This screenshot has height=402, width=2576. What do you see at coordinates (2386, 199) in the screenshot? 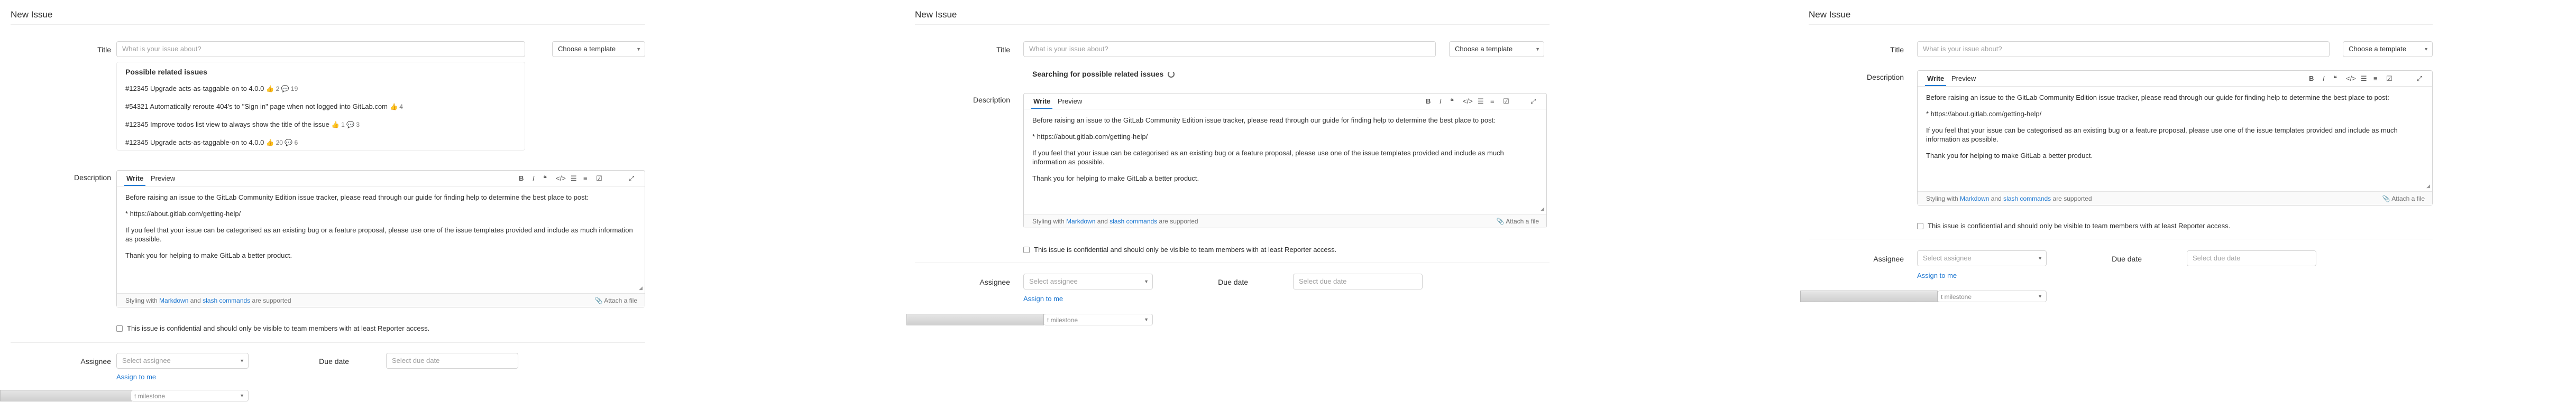
I see `paperclip-icon: 📎` at bounding box center [2386, 199].